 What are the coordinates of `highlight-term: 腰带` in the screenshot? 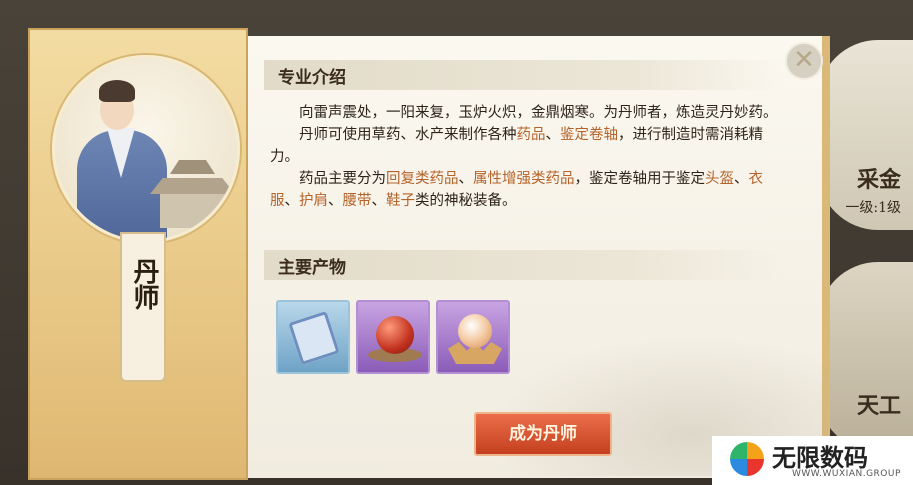 It's located at (357, 201).